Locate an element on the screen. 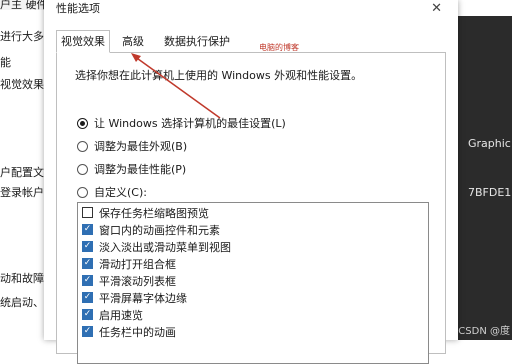 This screenshot has height=364, width=512. list-item: ✓ 任务栏中的动画 is located at coordinates (129, 331).